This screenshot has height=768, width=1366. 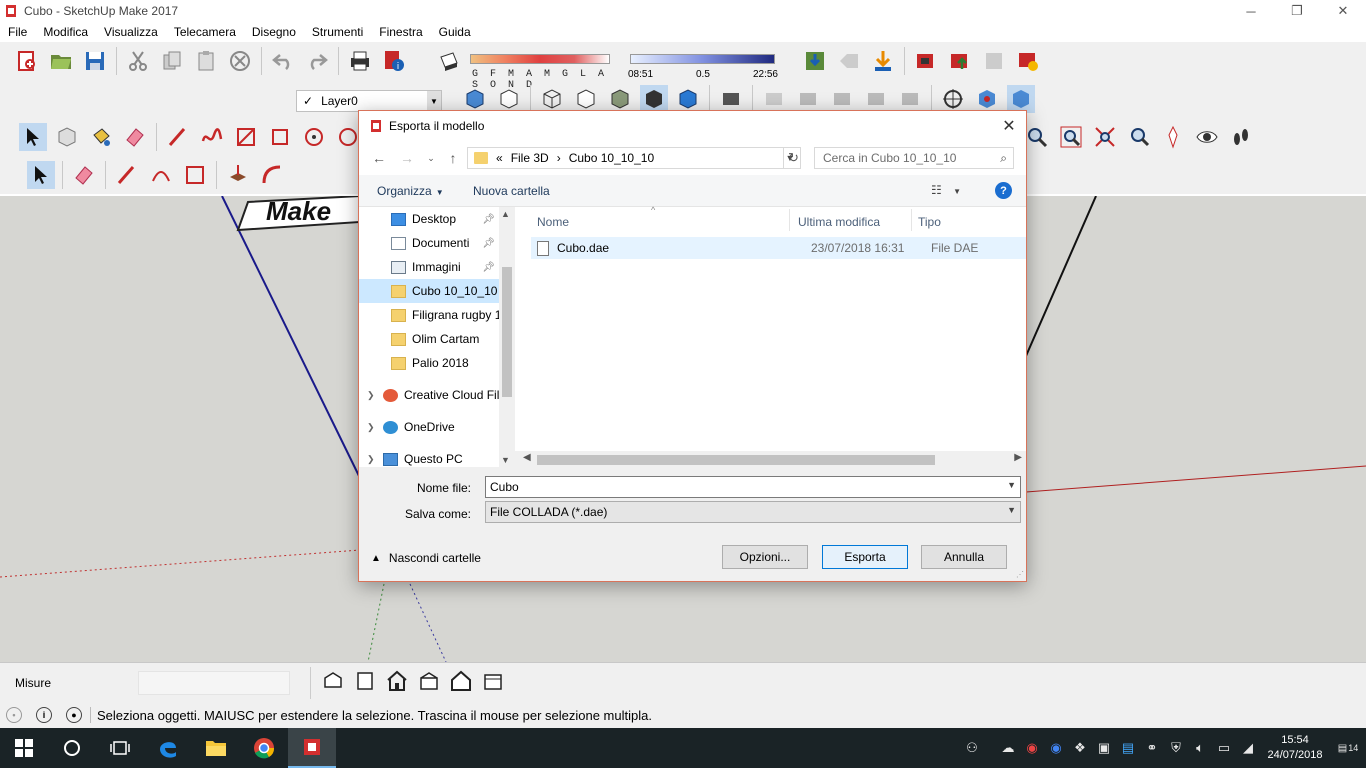 What do you see at coordinates (994, 61) in the screenshot?
I see `component-icon` at bounding box center [994, 61].